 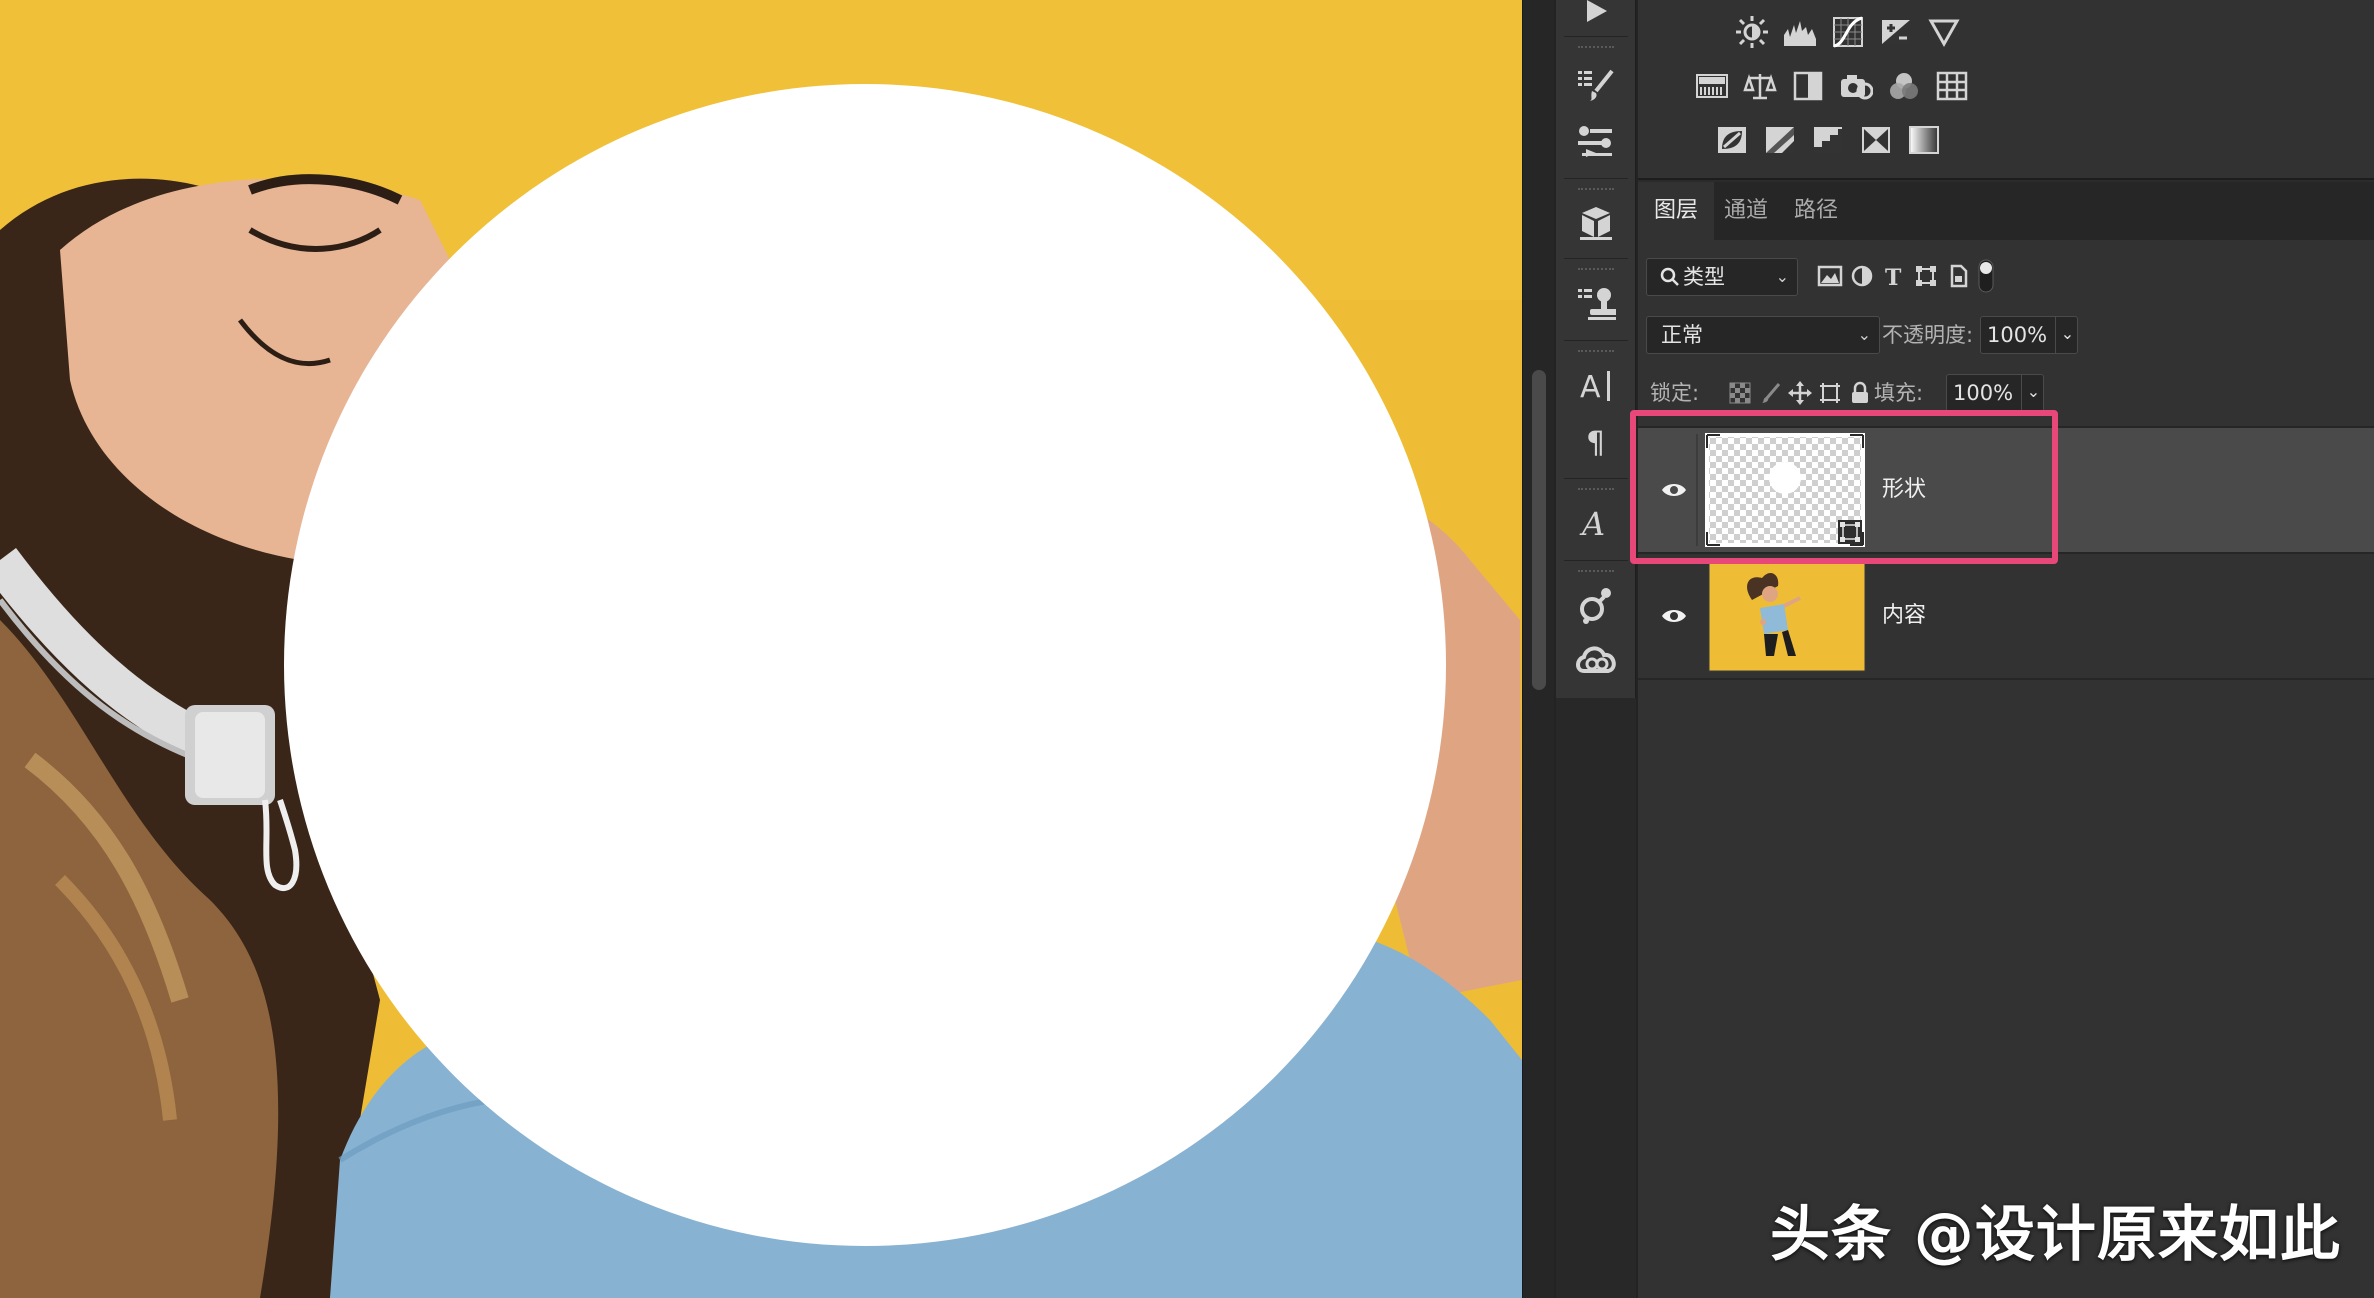 What do you see at coordinates (1682, 335) in the screenshot?
I see `blend-mode-value: 正常` at bounding box center [1682, 335].